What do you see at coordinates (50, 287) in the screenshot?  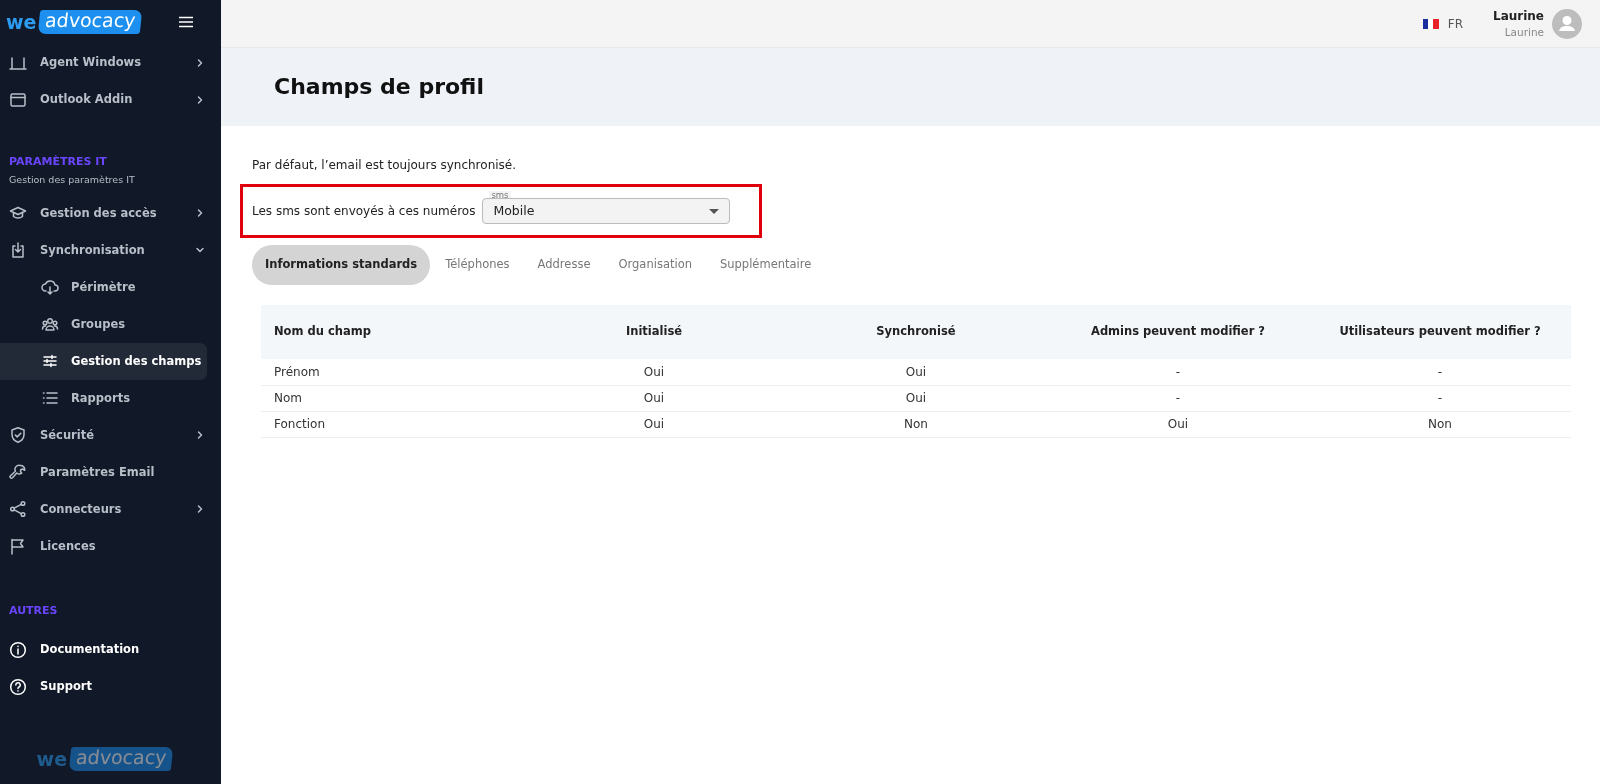 I see `cloud-download-icon` at bounding box center [50, 287].